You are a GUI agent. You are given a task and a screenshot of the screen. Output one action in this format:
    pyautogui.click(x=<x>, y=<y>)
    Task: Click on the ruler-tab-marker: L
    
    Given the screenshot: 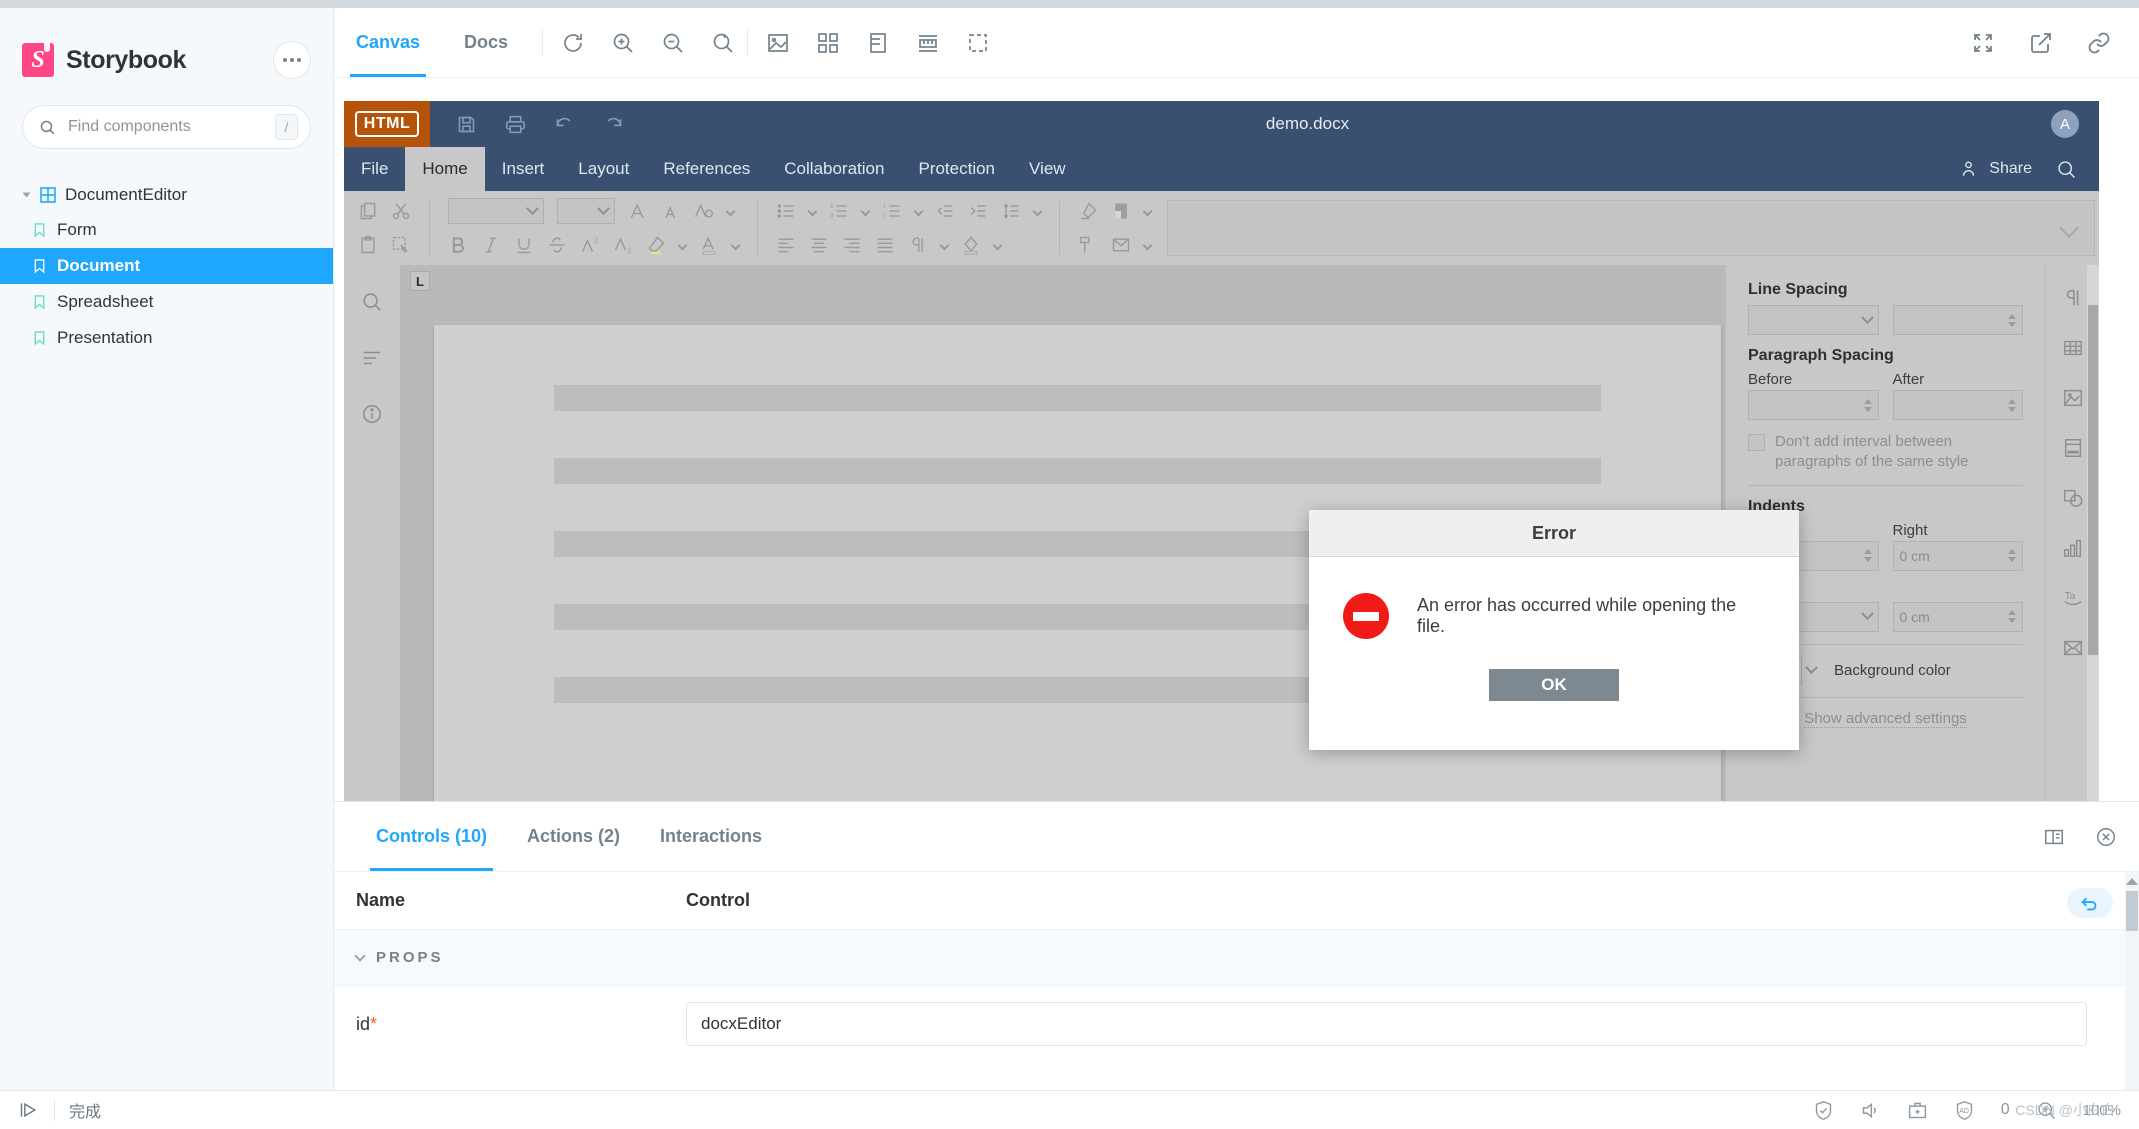 What is the action you would take?
    pyautogui.click(x=420, y=281)
    